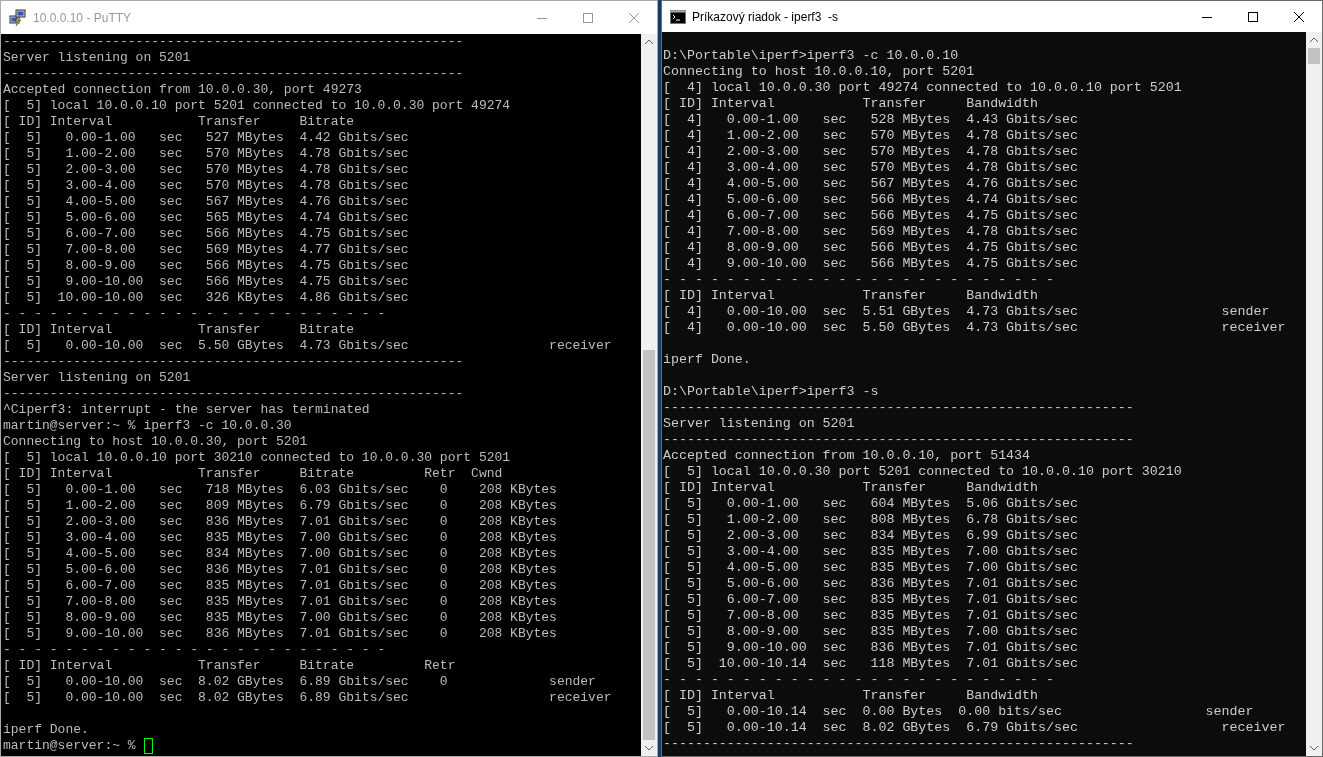  I want to click on terminal-line: [ 4] 0.00-1.00 sec 528 MBytes 4.43 Gbits/sec, so click(871, 120).